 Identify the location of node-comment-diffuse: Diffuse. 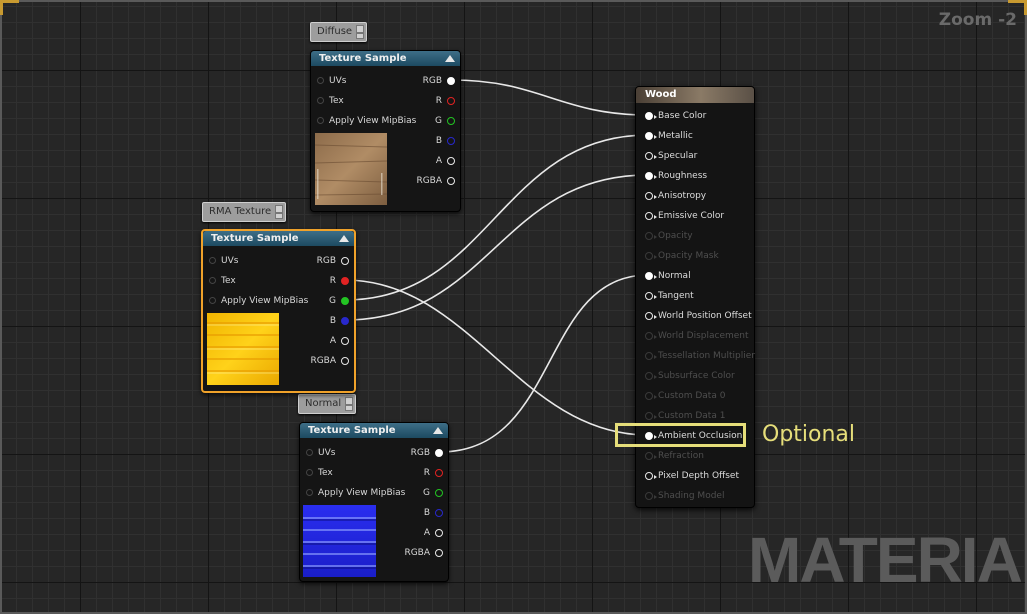
(339, 32).